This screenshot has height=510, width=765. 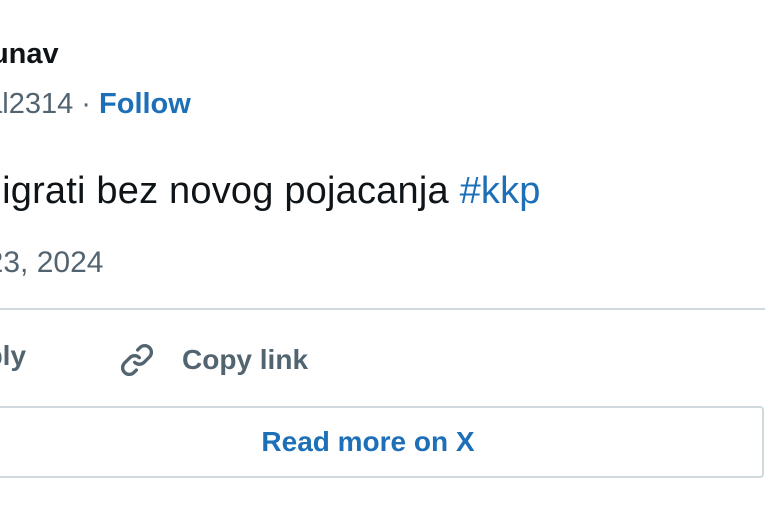 What do you see at coordinates (36, 104) in the screenshot?
I see `author-handle: dal2314` at bounding box center [36, 104].